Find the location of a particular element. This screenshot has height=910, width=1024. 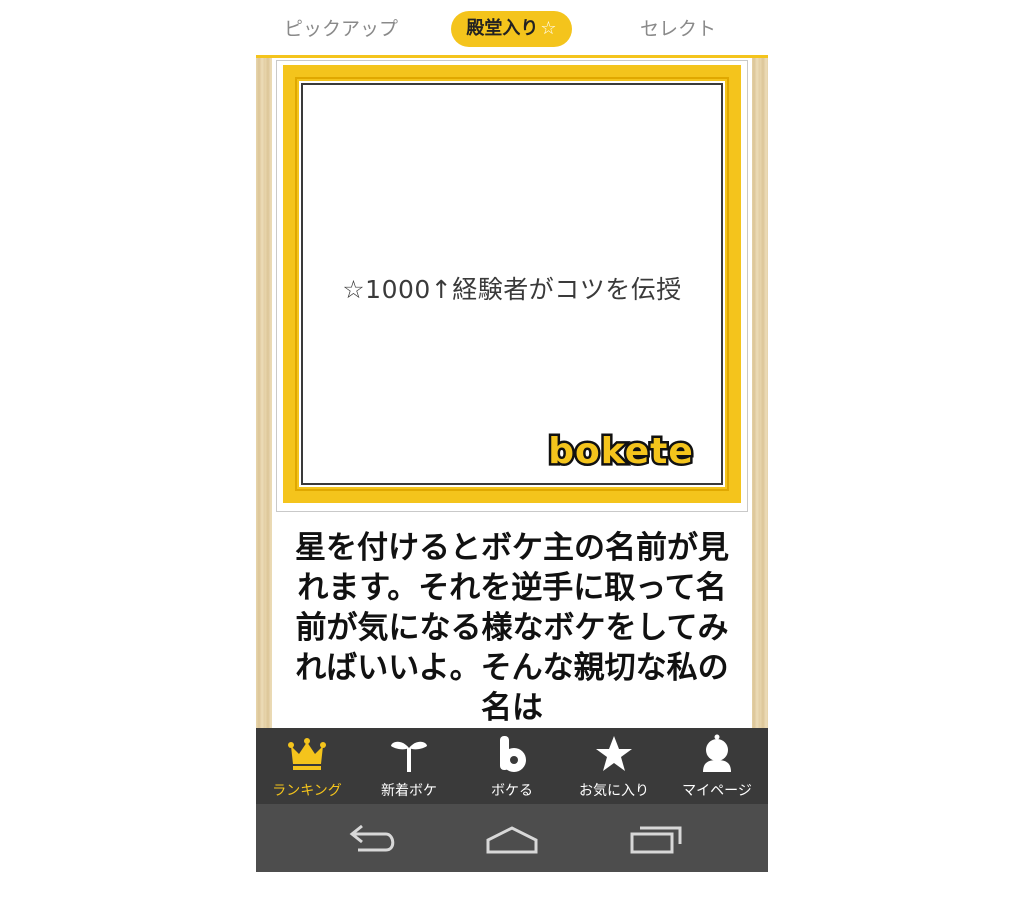

user-bust-icon is located at coordinates (717, 753).